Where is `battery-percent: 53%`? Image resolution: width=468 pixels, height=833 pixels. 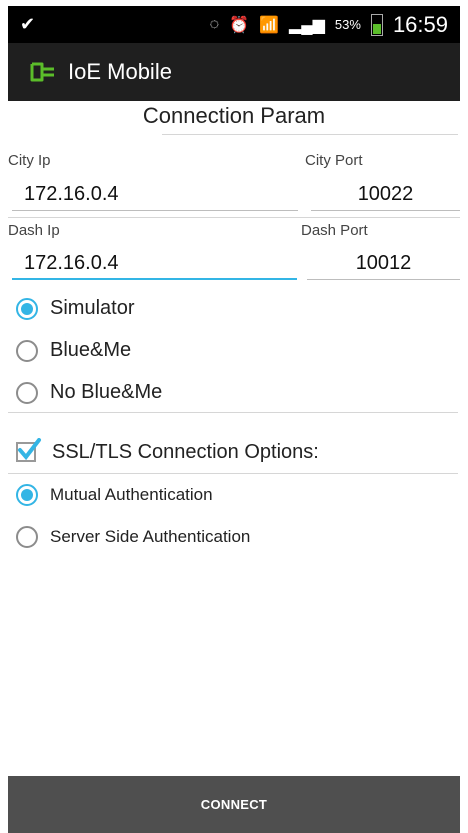 battery-percent: 53% is located at coordinates (347, 24).